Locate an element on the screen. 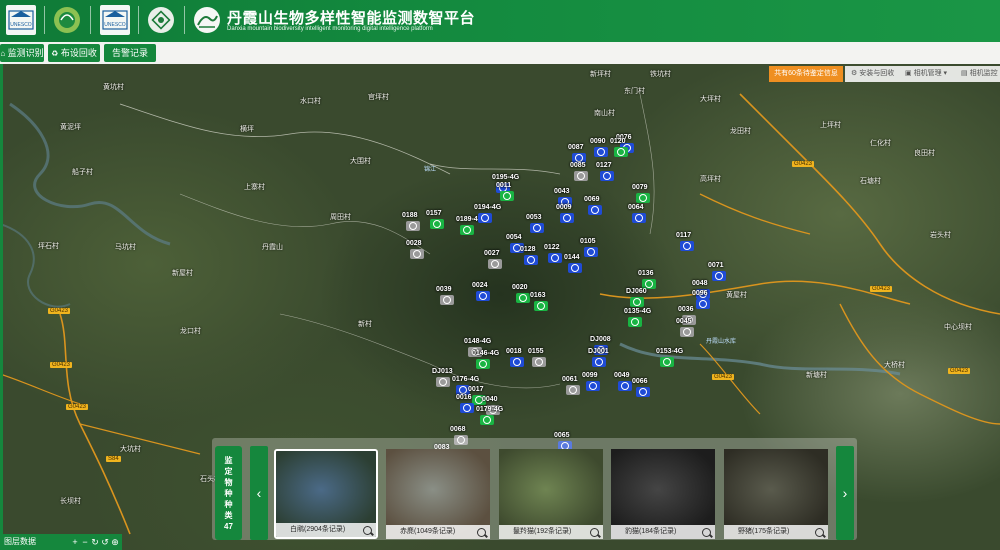 This screenshot has width=1000, height=550. species-card-caption: 野猪(175条记录) is located at coordinates (776, 532).